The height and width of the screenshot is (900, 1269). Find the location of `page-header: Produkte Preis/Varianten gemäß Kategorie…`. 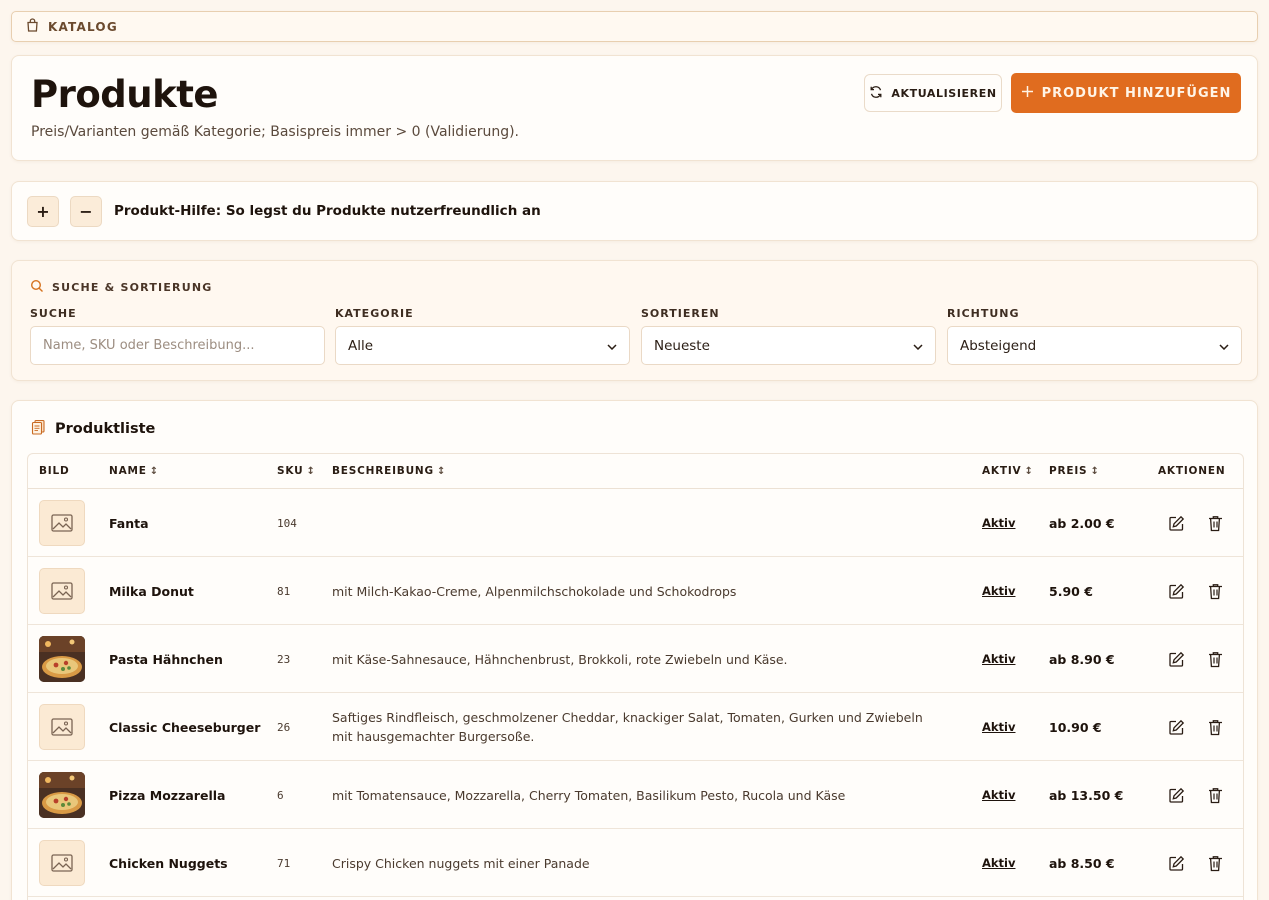

page-header: Produkte Preis/Varianten gemäß Kategorie… is located at coordinates (634, 108).